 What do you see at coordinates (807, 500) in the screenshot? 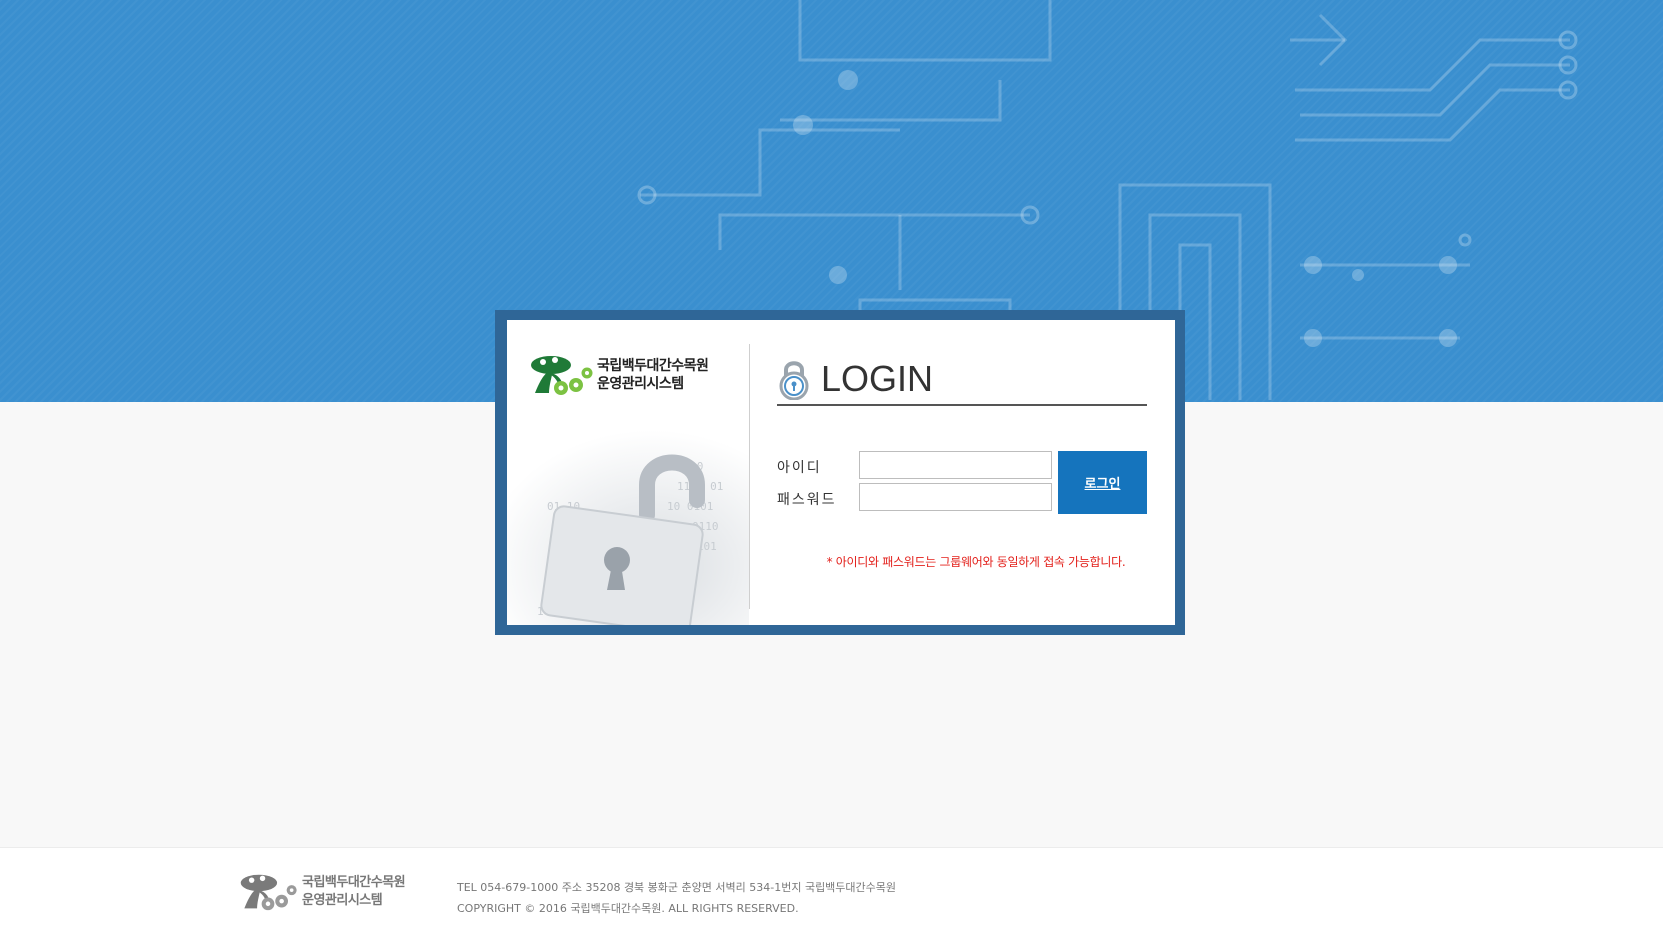
I see `password-label: 패스워드` at bounding box center [807, 500].